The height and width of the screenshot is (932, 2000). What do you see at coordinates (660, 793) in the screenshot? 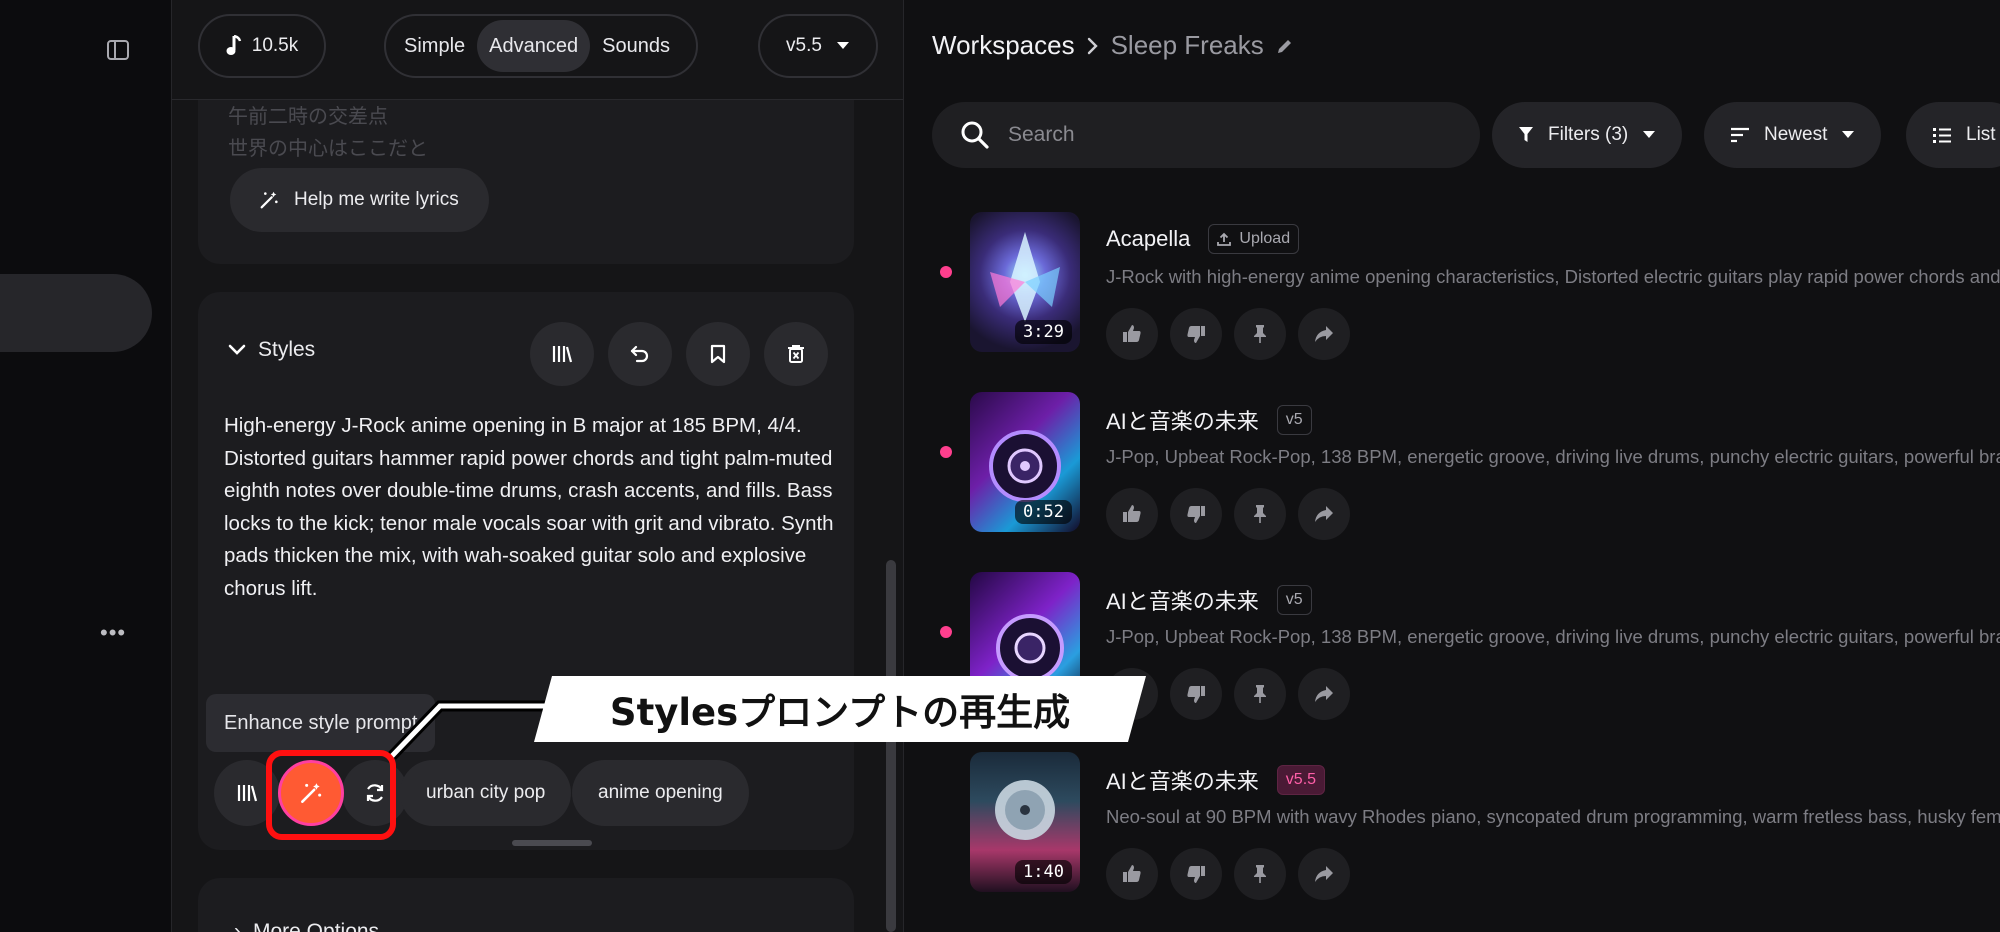
I see `style-chip: anime opening` at bounding box center [660, 793].